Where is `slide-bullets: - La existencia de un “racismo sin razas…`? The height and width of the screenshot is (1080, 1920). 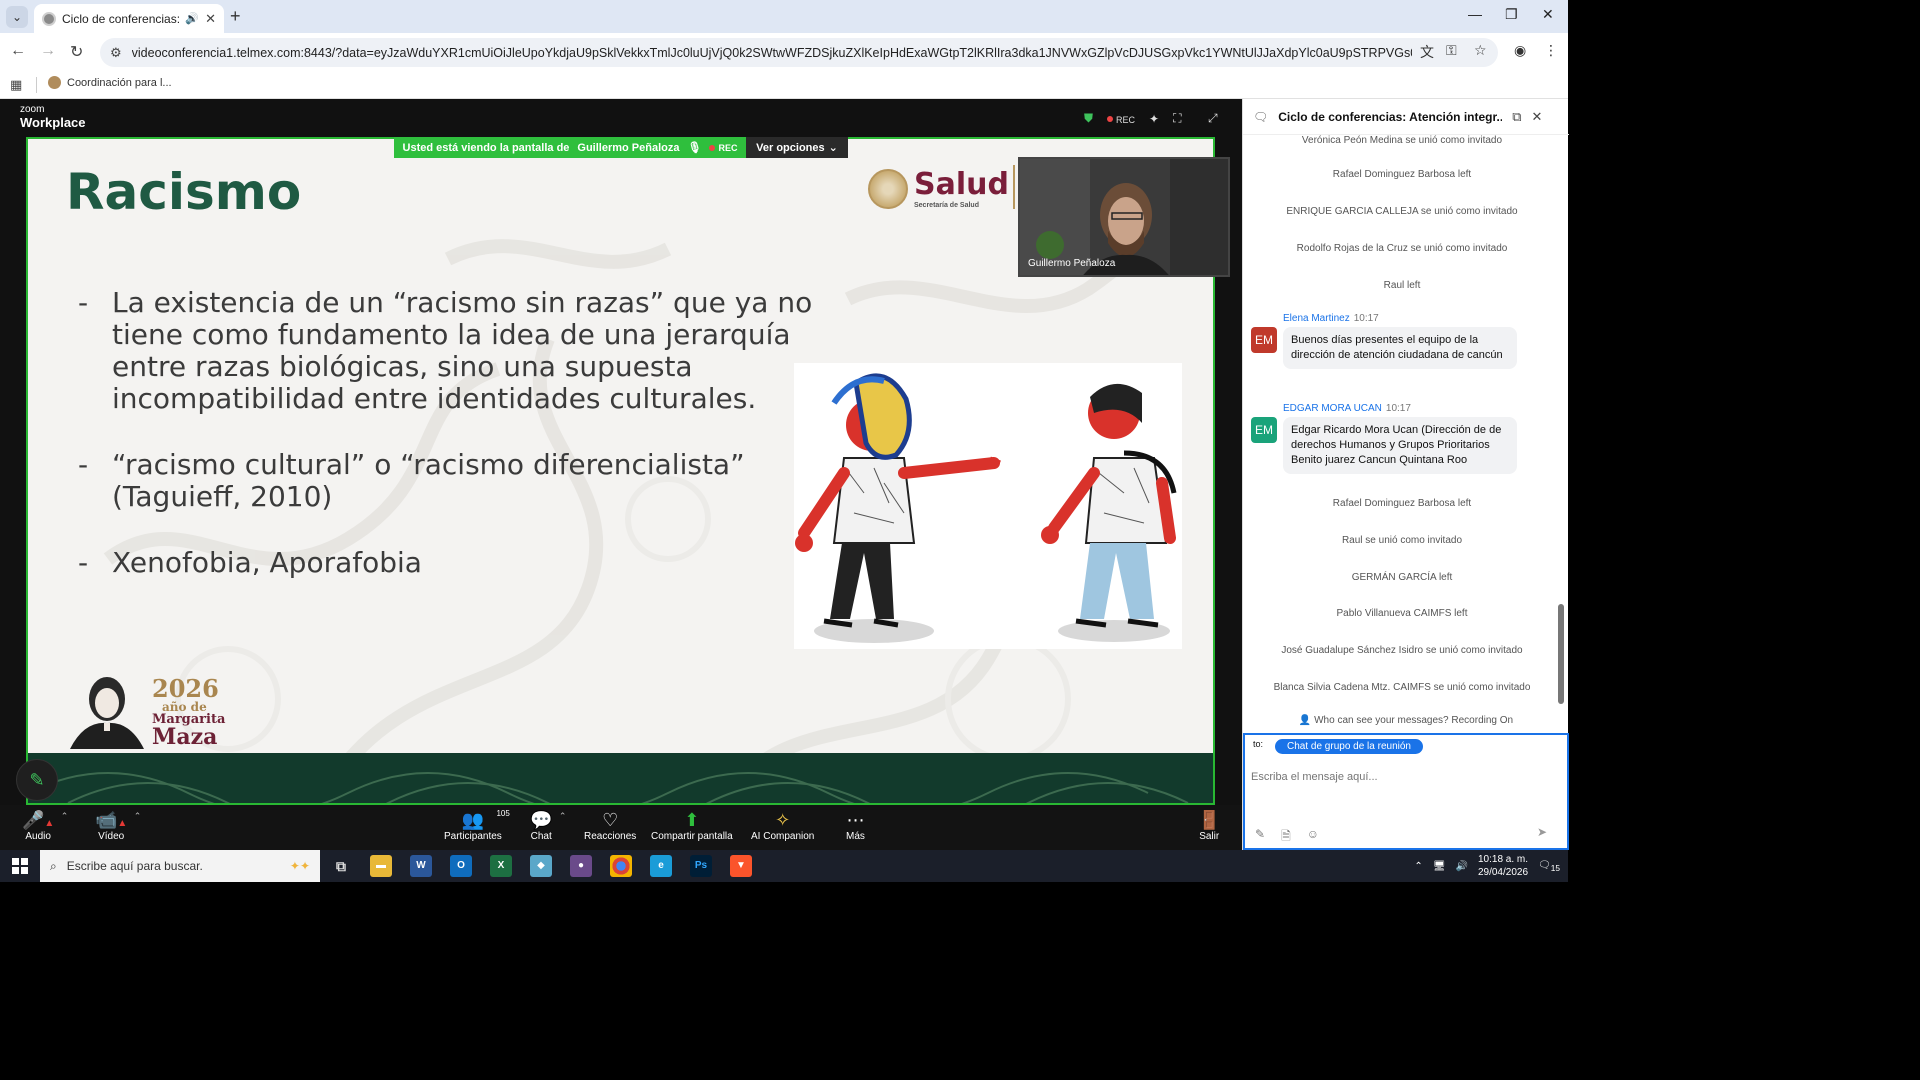 slide-bullets: - La existencia de un “racismo sin razas… is located at coordinates (458, 450).